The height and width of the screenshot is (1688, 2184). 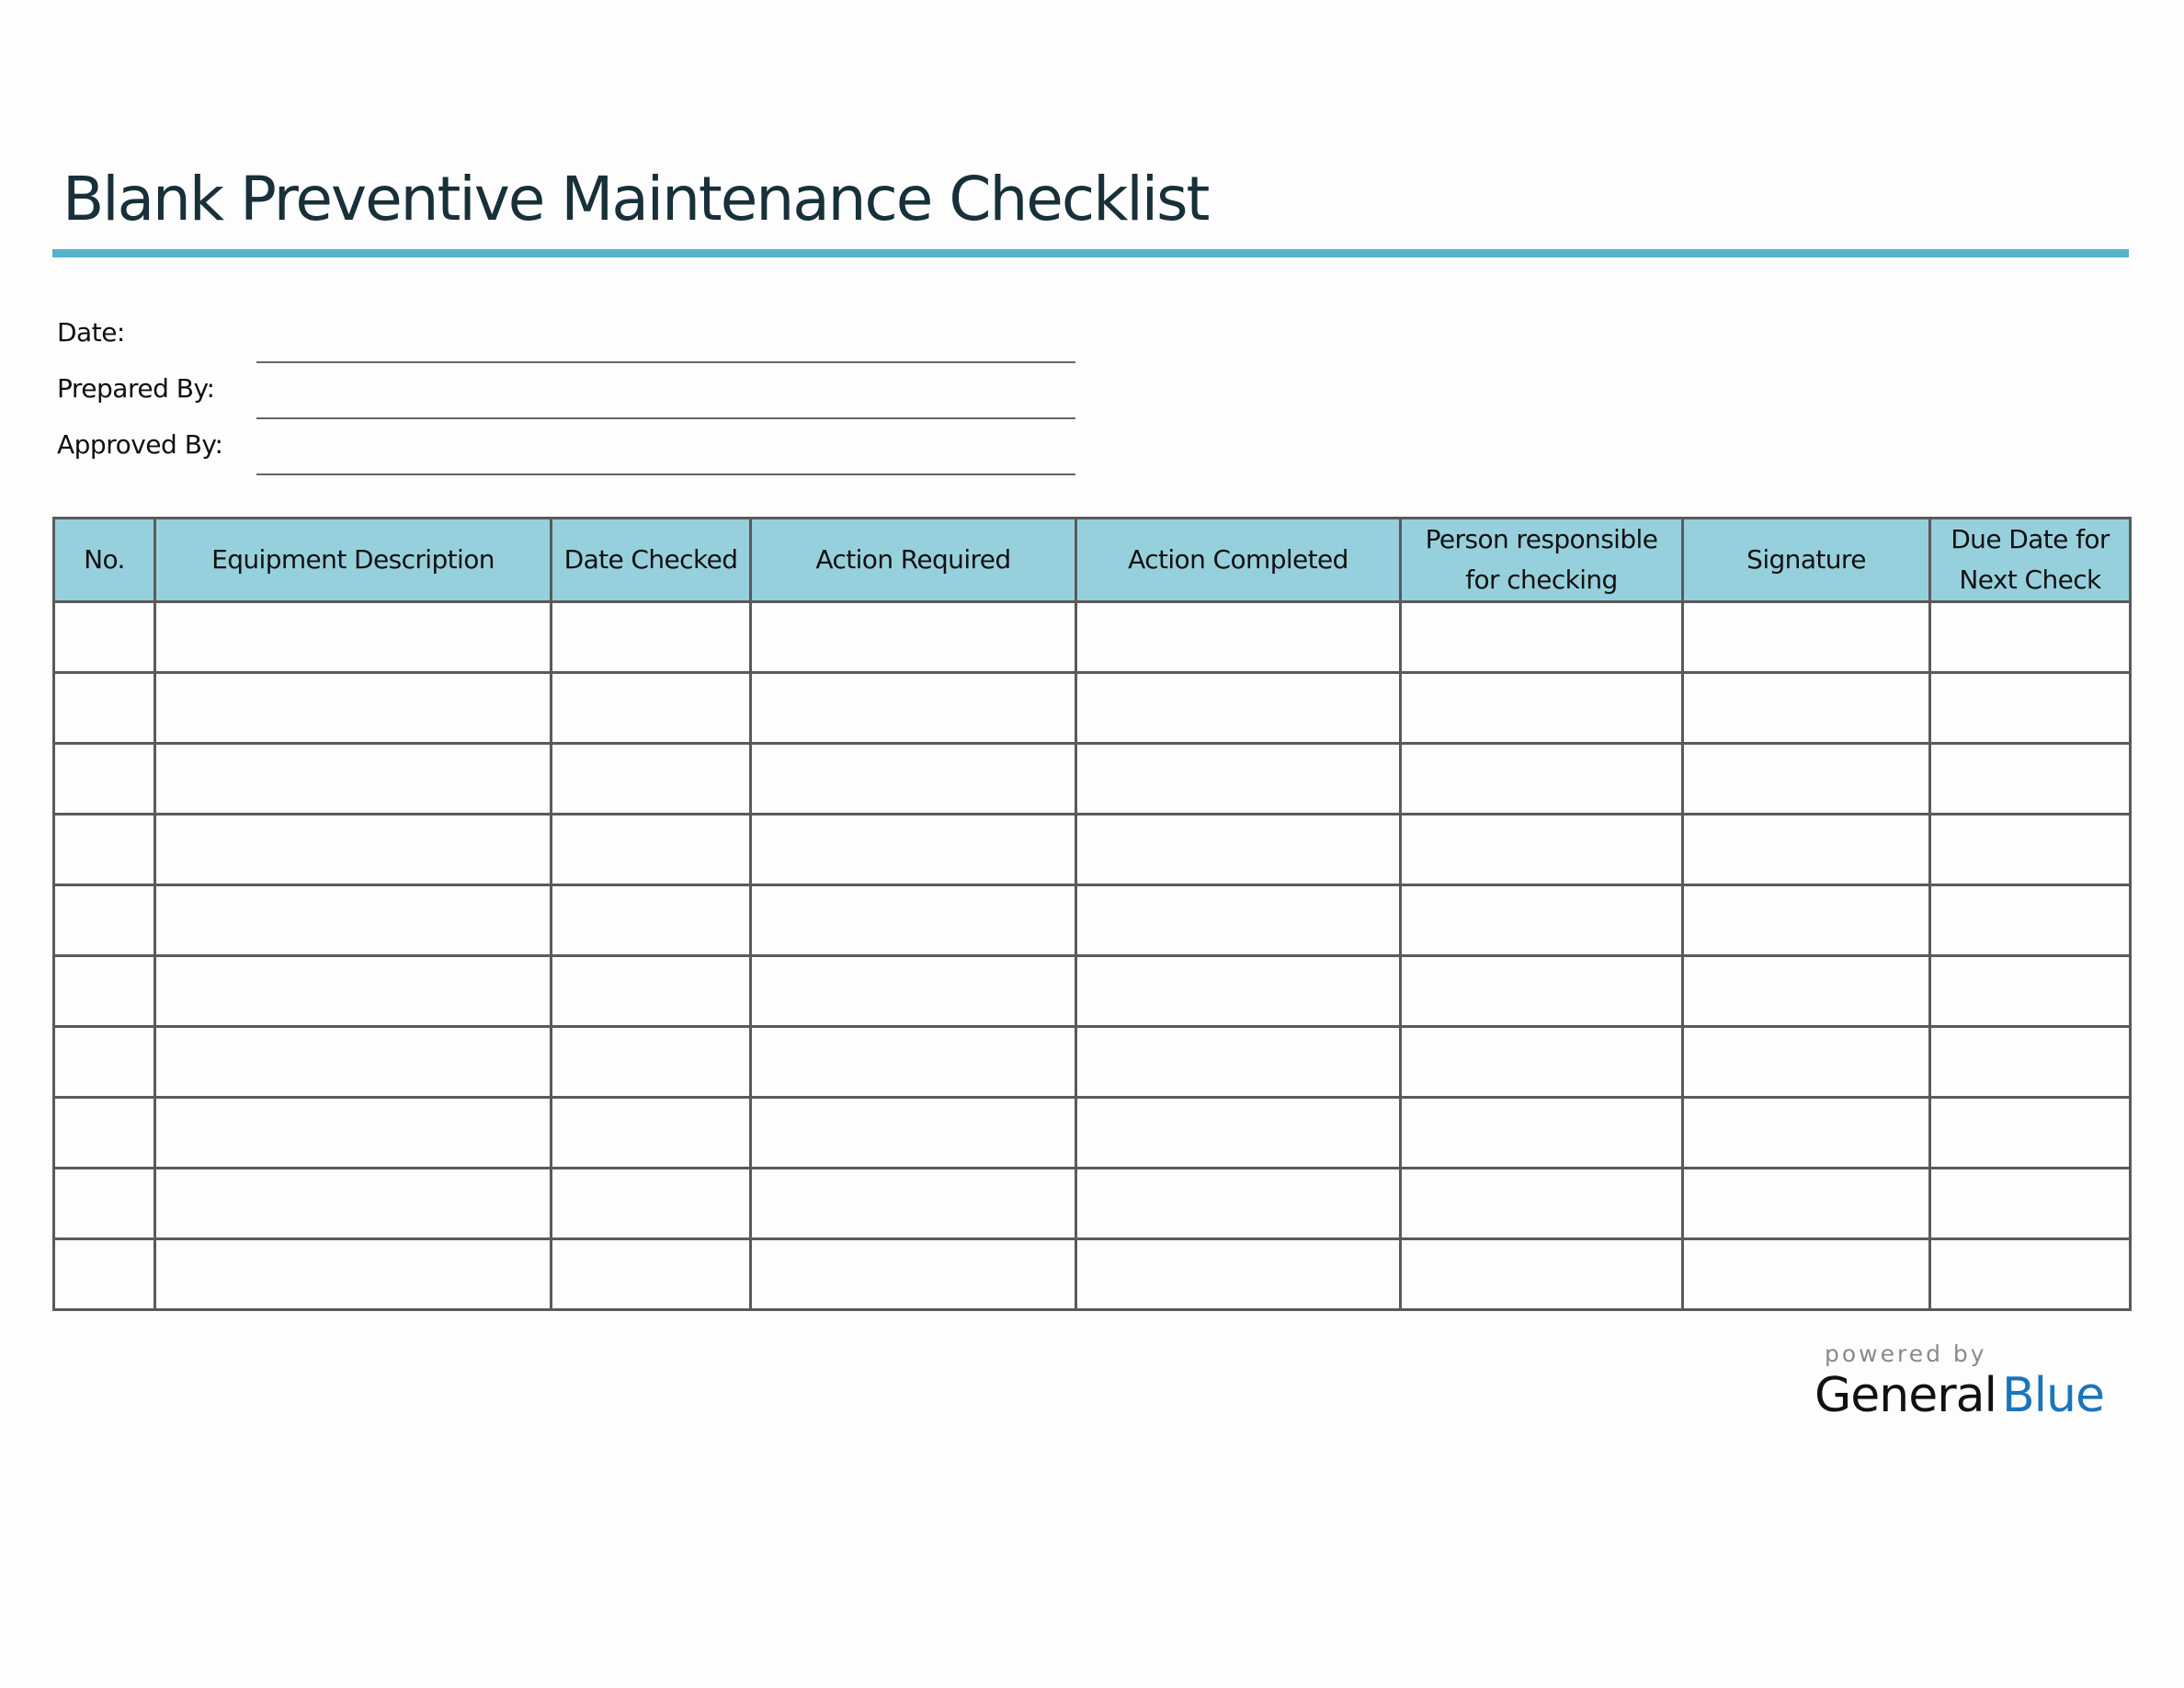 What do you see at coordinates (665, 362) in the screenshot?
I see `date-field` at bounding box center [665, 362].